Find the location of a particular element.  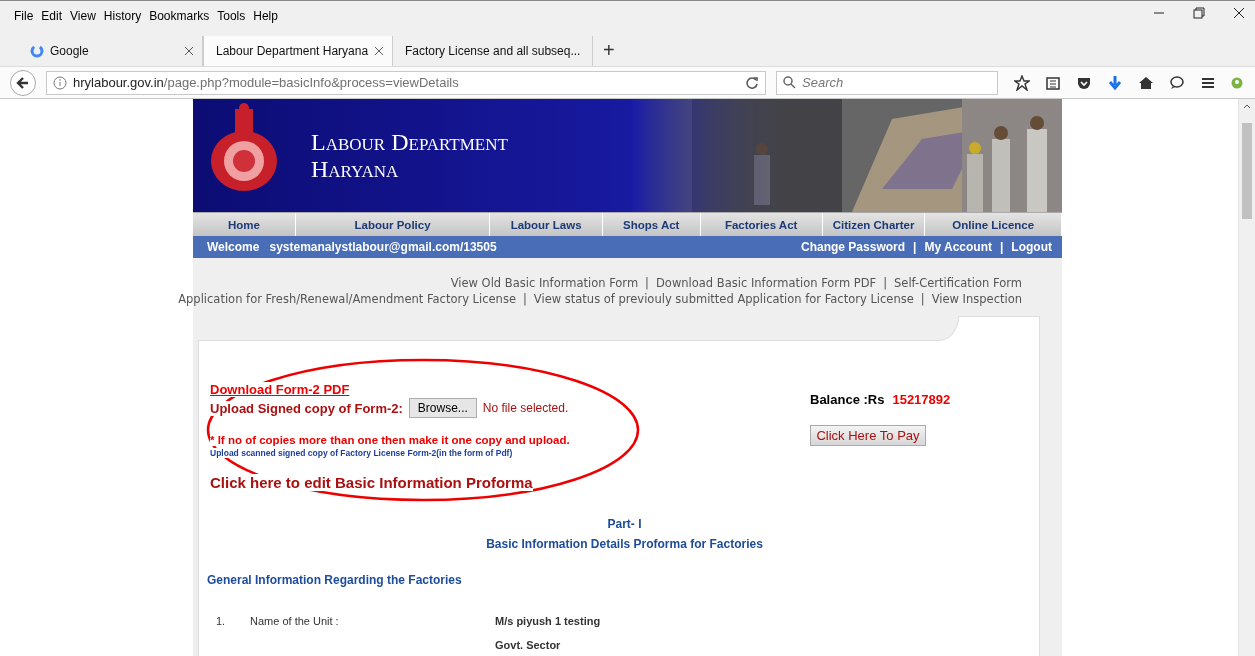

new-tab-button: + is located at coordinates (609, 51).